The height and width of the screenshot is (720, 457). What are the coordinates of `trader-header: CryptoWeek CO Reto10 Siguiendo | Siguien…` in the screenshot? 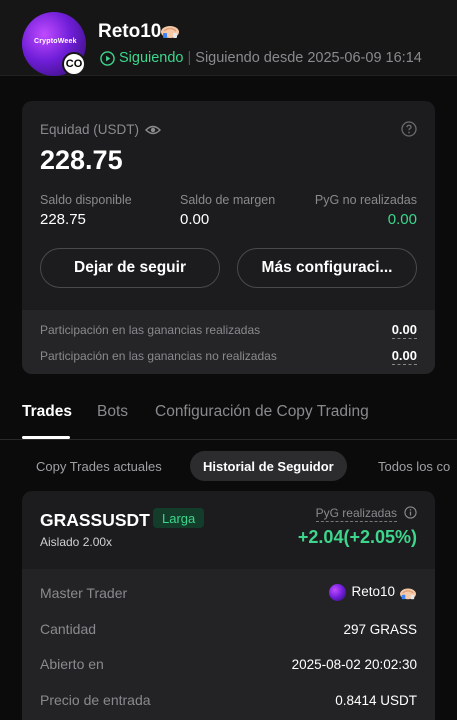 It's located at (228, 38).